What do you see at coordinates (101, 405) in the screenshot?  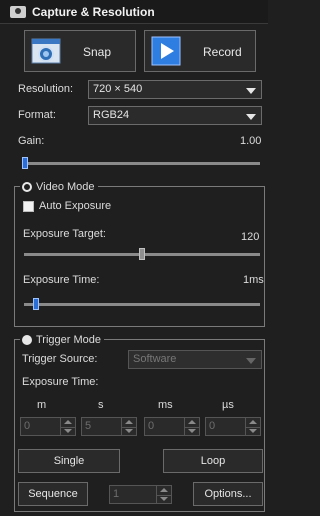 I see `unit-seconds-label: s` at bounding box center [101, 405].